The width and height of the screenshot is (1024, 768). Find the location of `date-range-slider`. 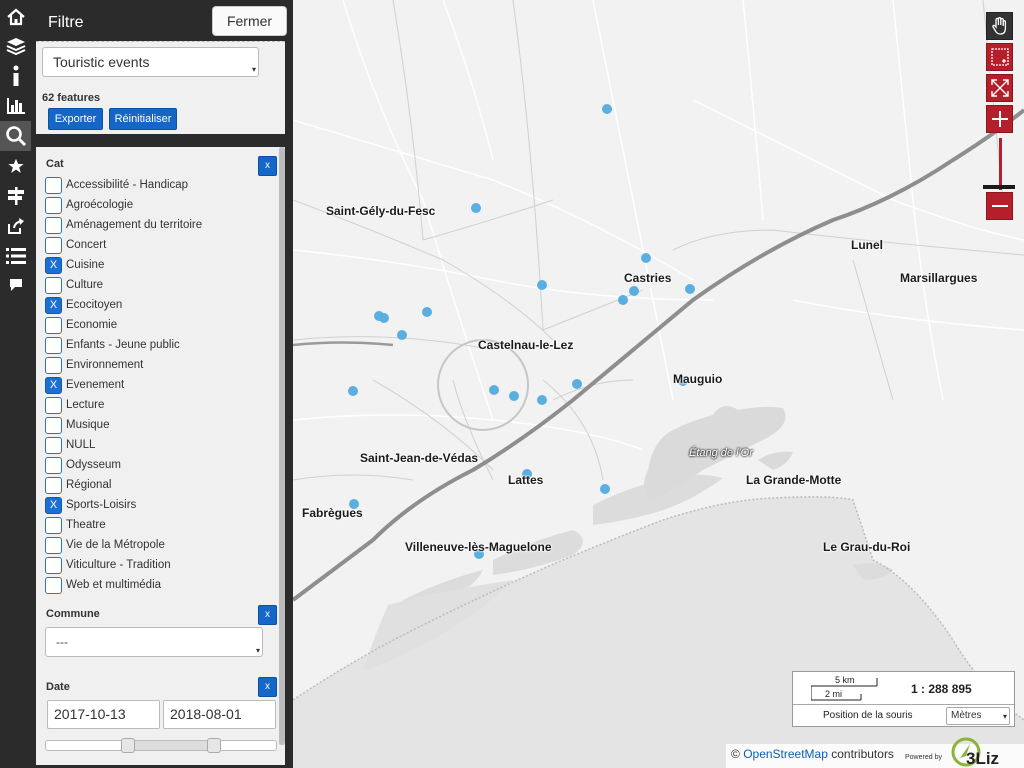

date-range-slider is located at coordinates (161, 745).